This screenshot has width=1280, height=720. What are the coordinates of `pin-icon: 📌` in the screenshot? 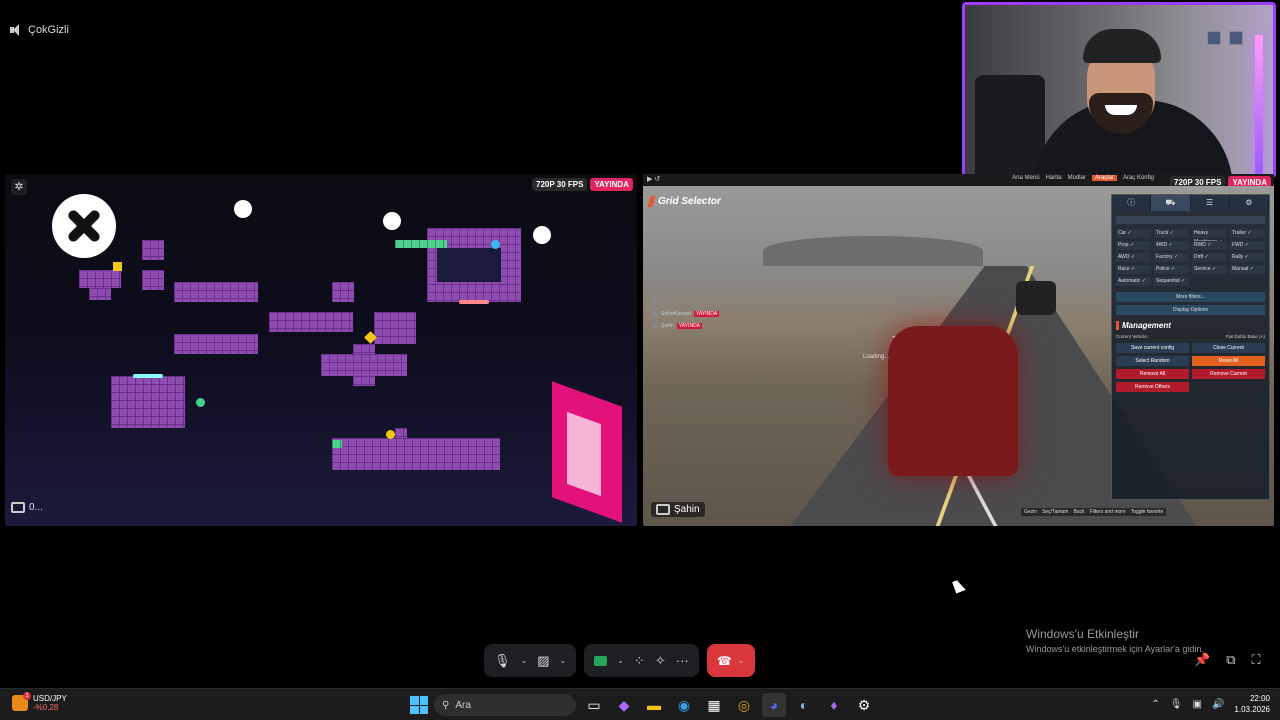 It's located at (1202, 660).